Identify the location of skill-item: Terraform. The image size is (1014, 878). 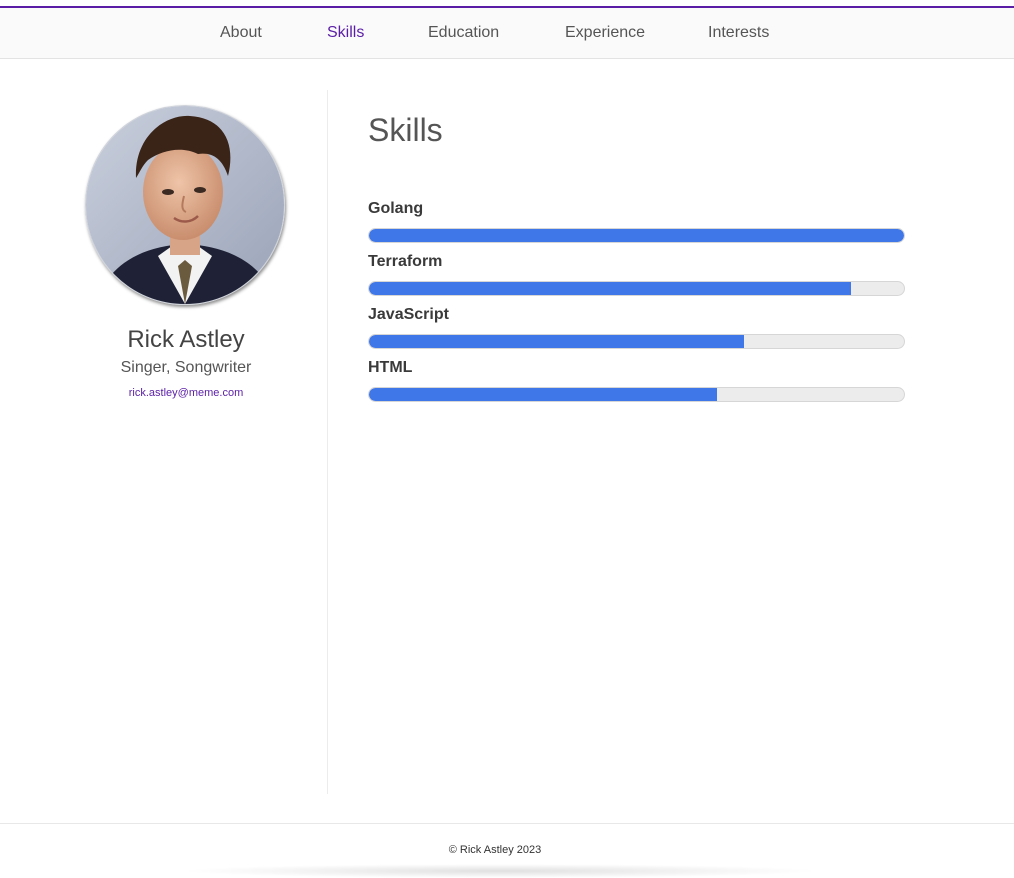
(636, 277).